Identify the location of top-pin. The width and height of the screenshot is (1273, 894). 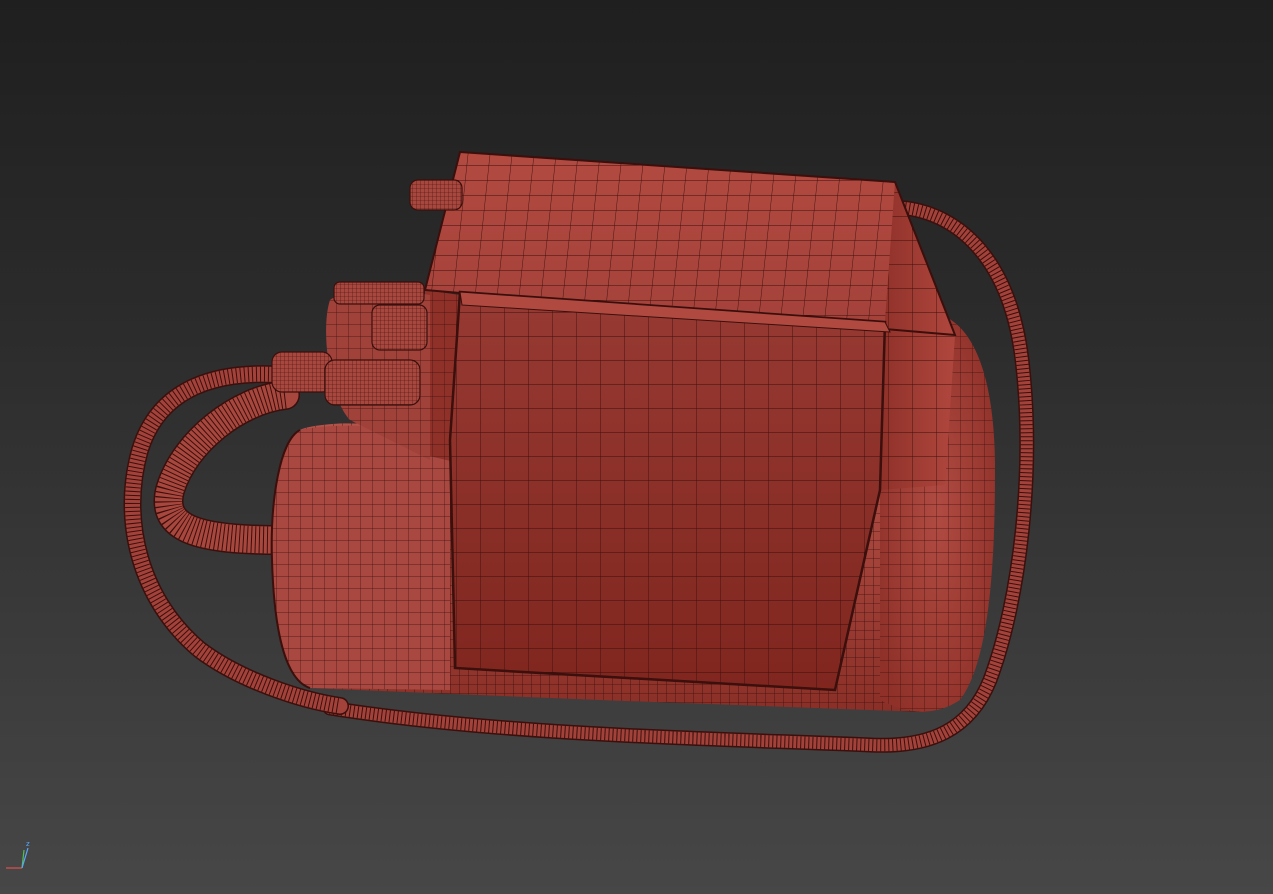
(436, 195).